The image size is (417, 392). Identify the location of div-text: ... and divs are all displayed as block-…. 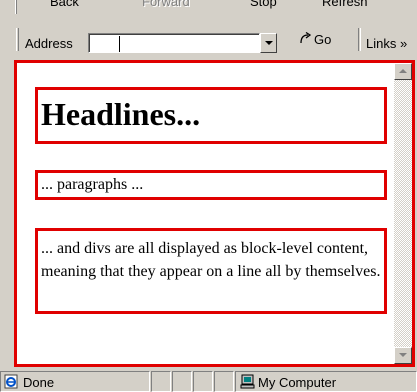
(211, 260).